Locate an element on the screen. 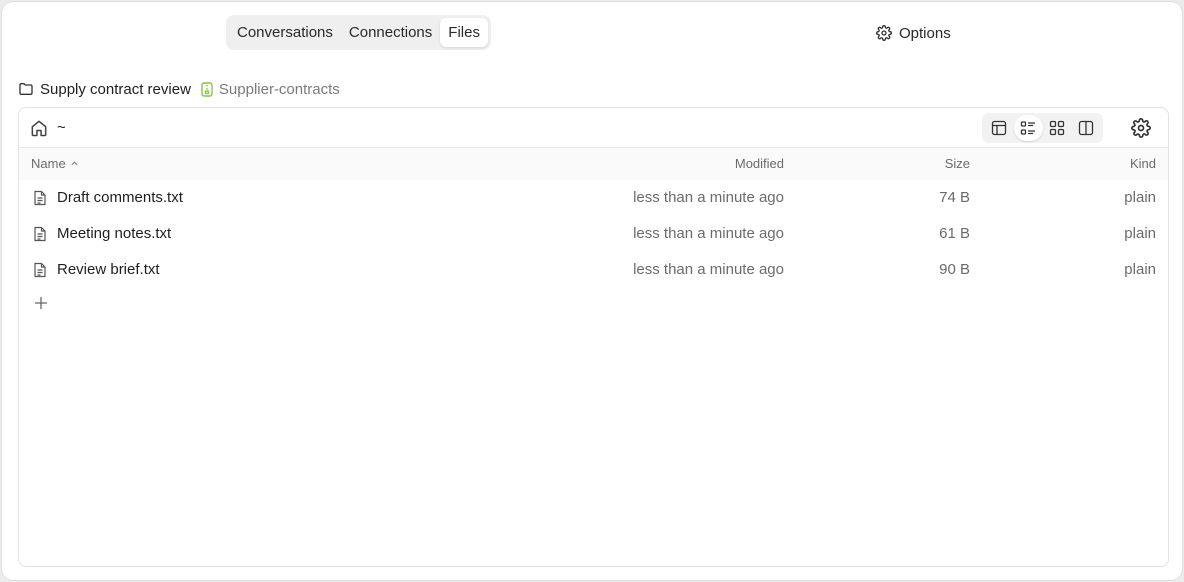 Image resolution: width=1184 pixels, height=582 pixels. gear-icon is located at coordinates (884, 33).